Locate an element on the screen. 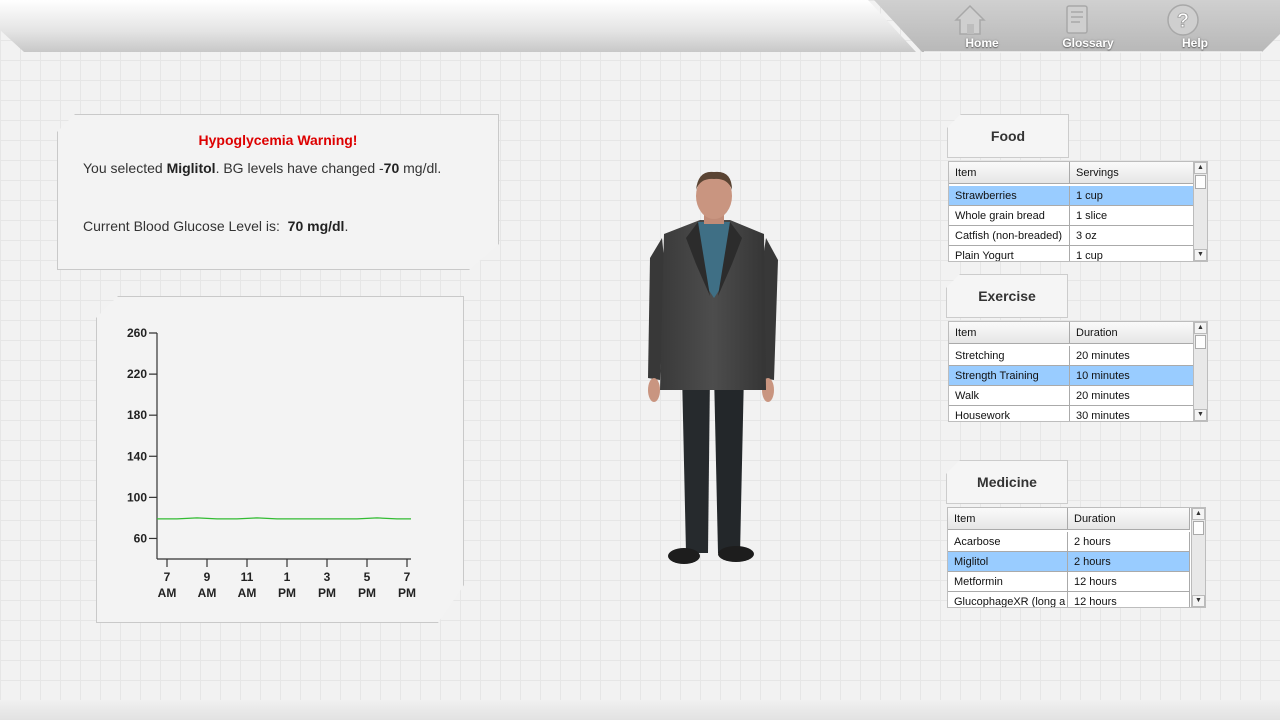  glossary-button: Glossary is located at coordinates (1088, 27).